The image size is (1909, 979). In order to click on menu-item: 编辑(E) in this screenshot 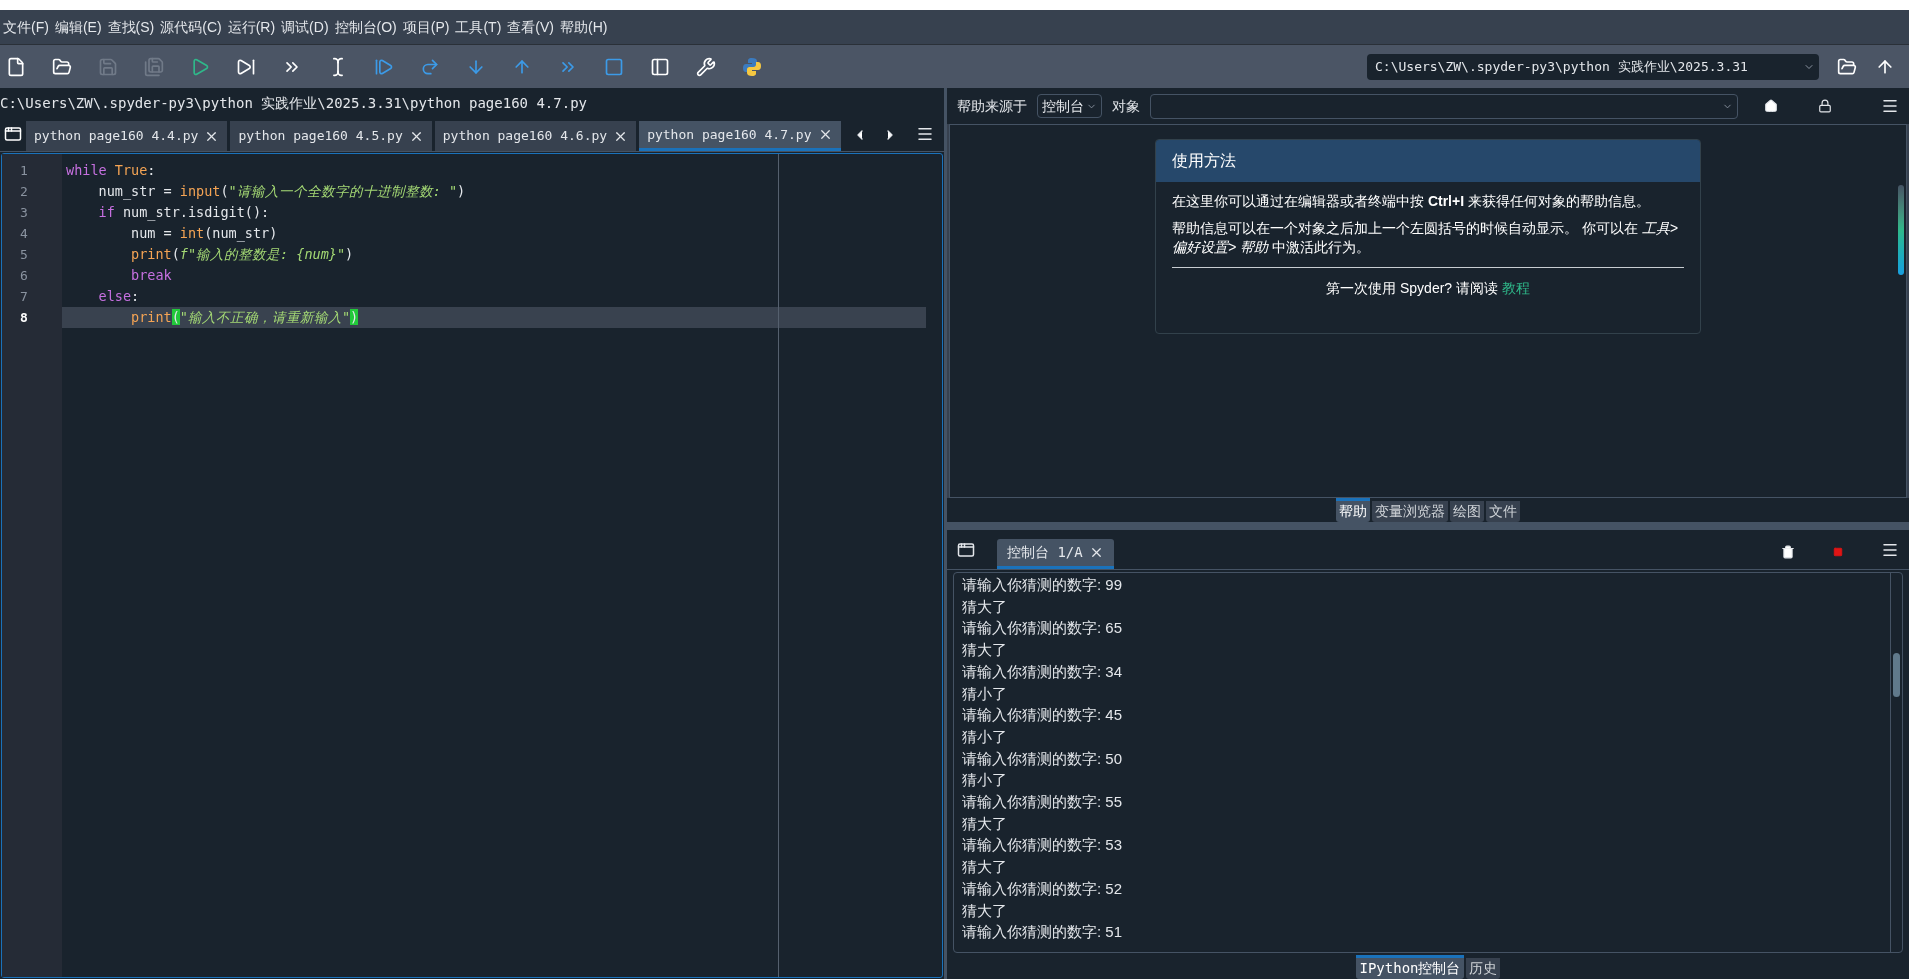, I will do `click(78, 27)`.